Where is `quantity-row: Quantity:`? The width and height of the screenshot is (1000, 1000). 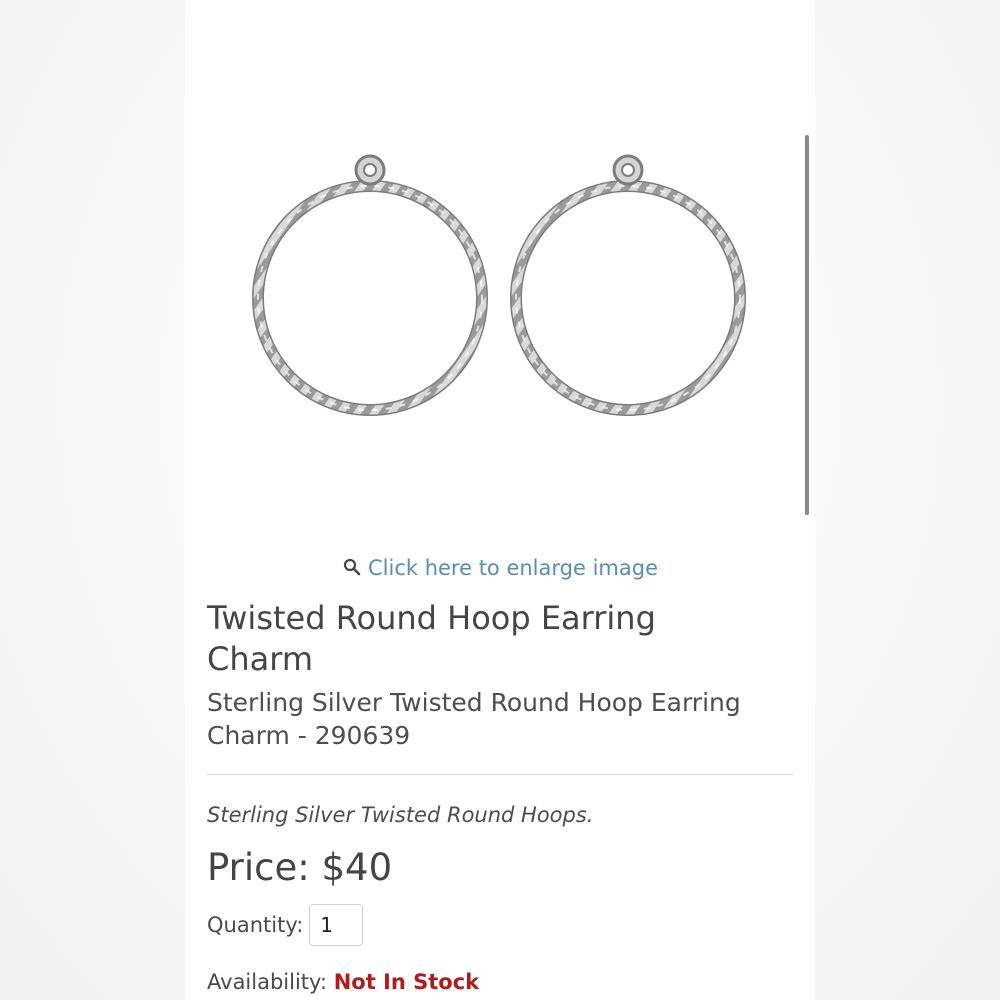
quantity-row: Quantity: is located at coordinates (285, 925).